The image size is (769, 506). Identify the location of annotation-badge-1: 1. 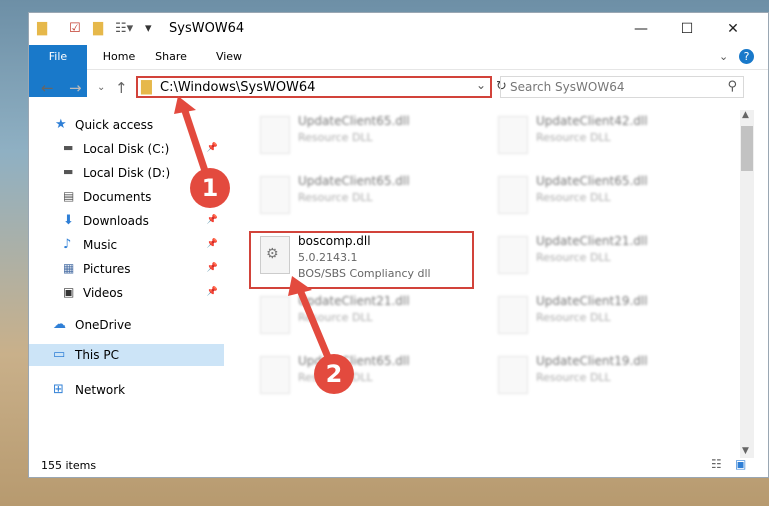
(210, 188).